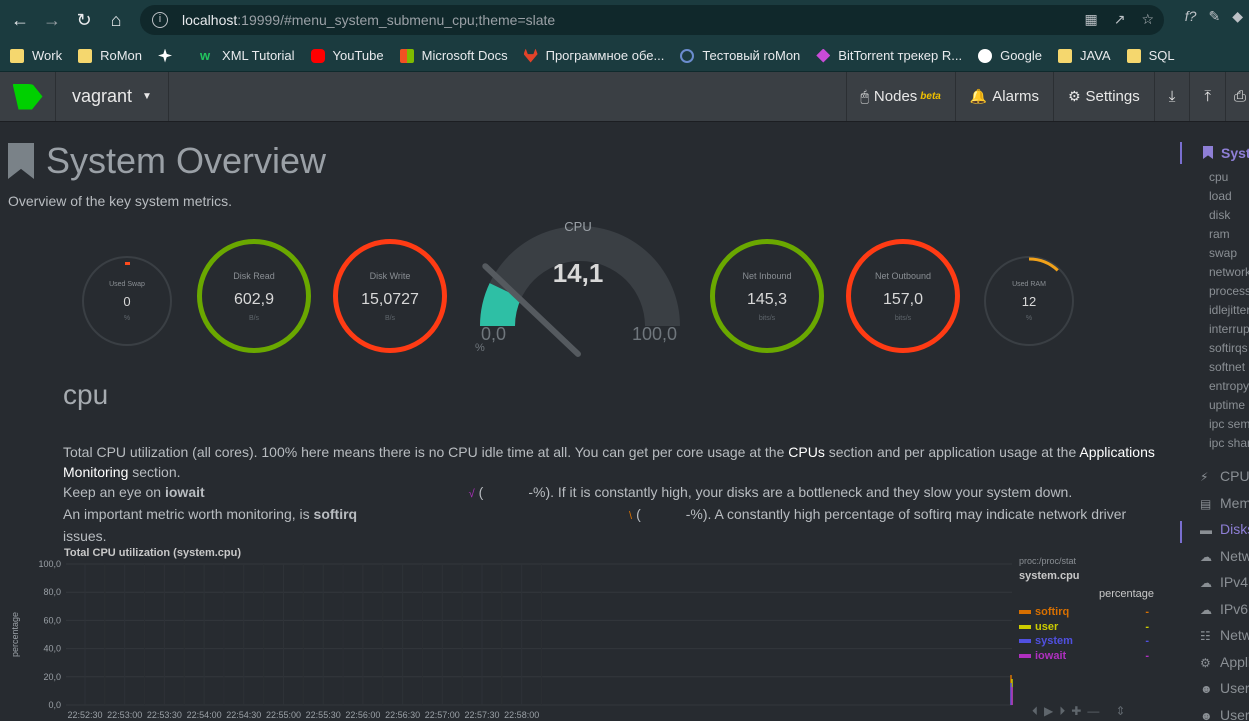 This screenshot has height=721, width=1249. Describe the element at coordinates (1090, 19) in the screenshot. I see `translate-icon: ▦` at that location.